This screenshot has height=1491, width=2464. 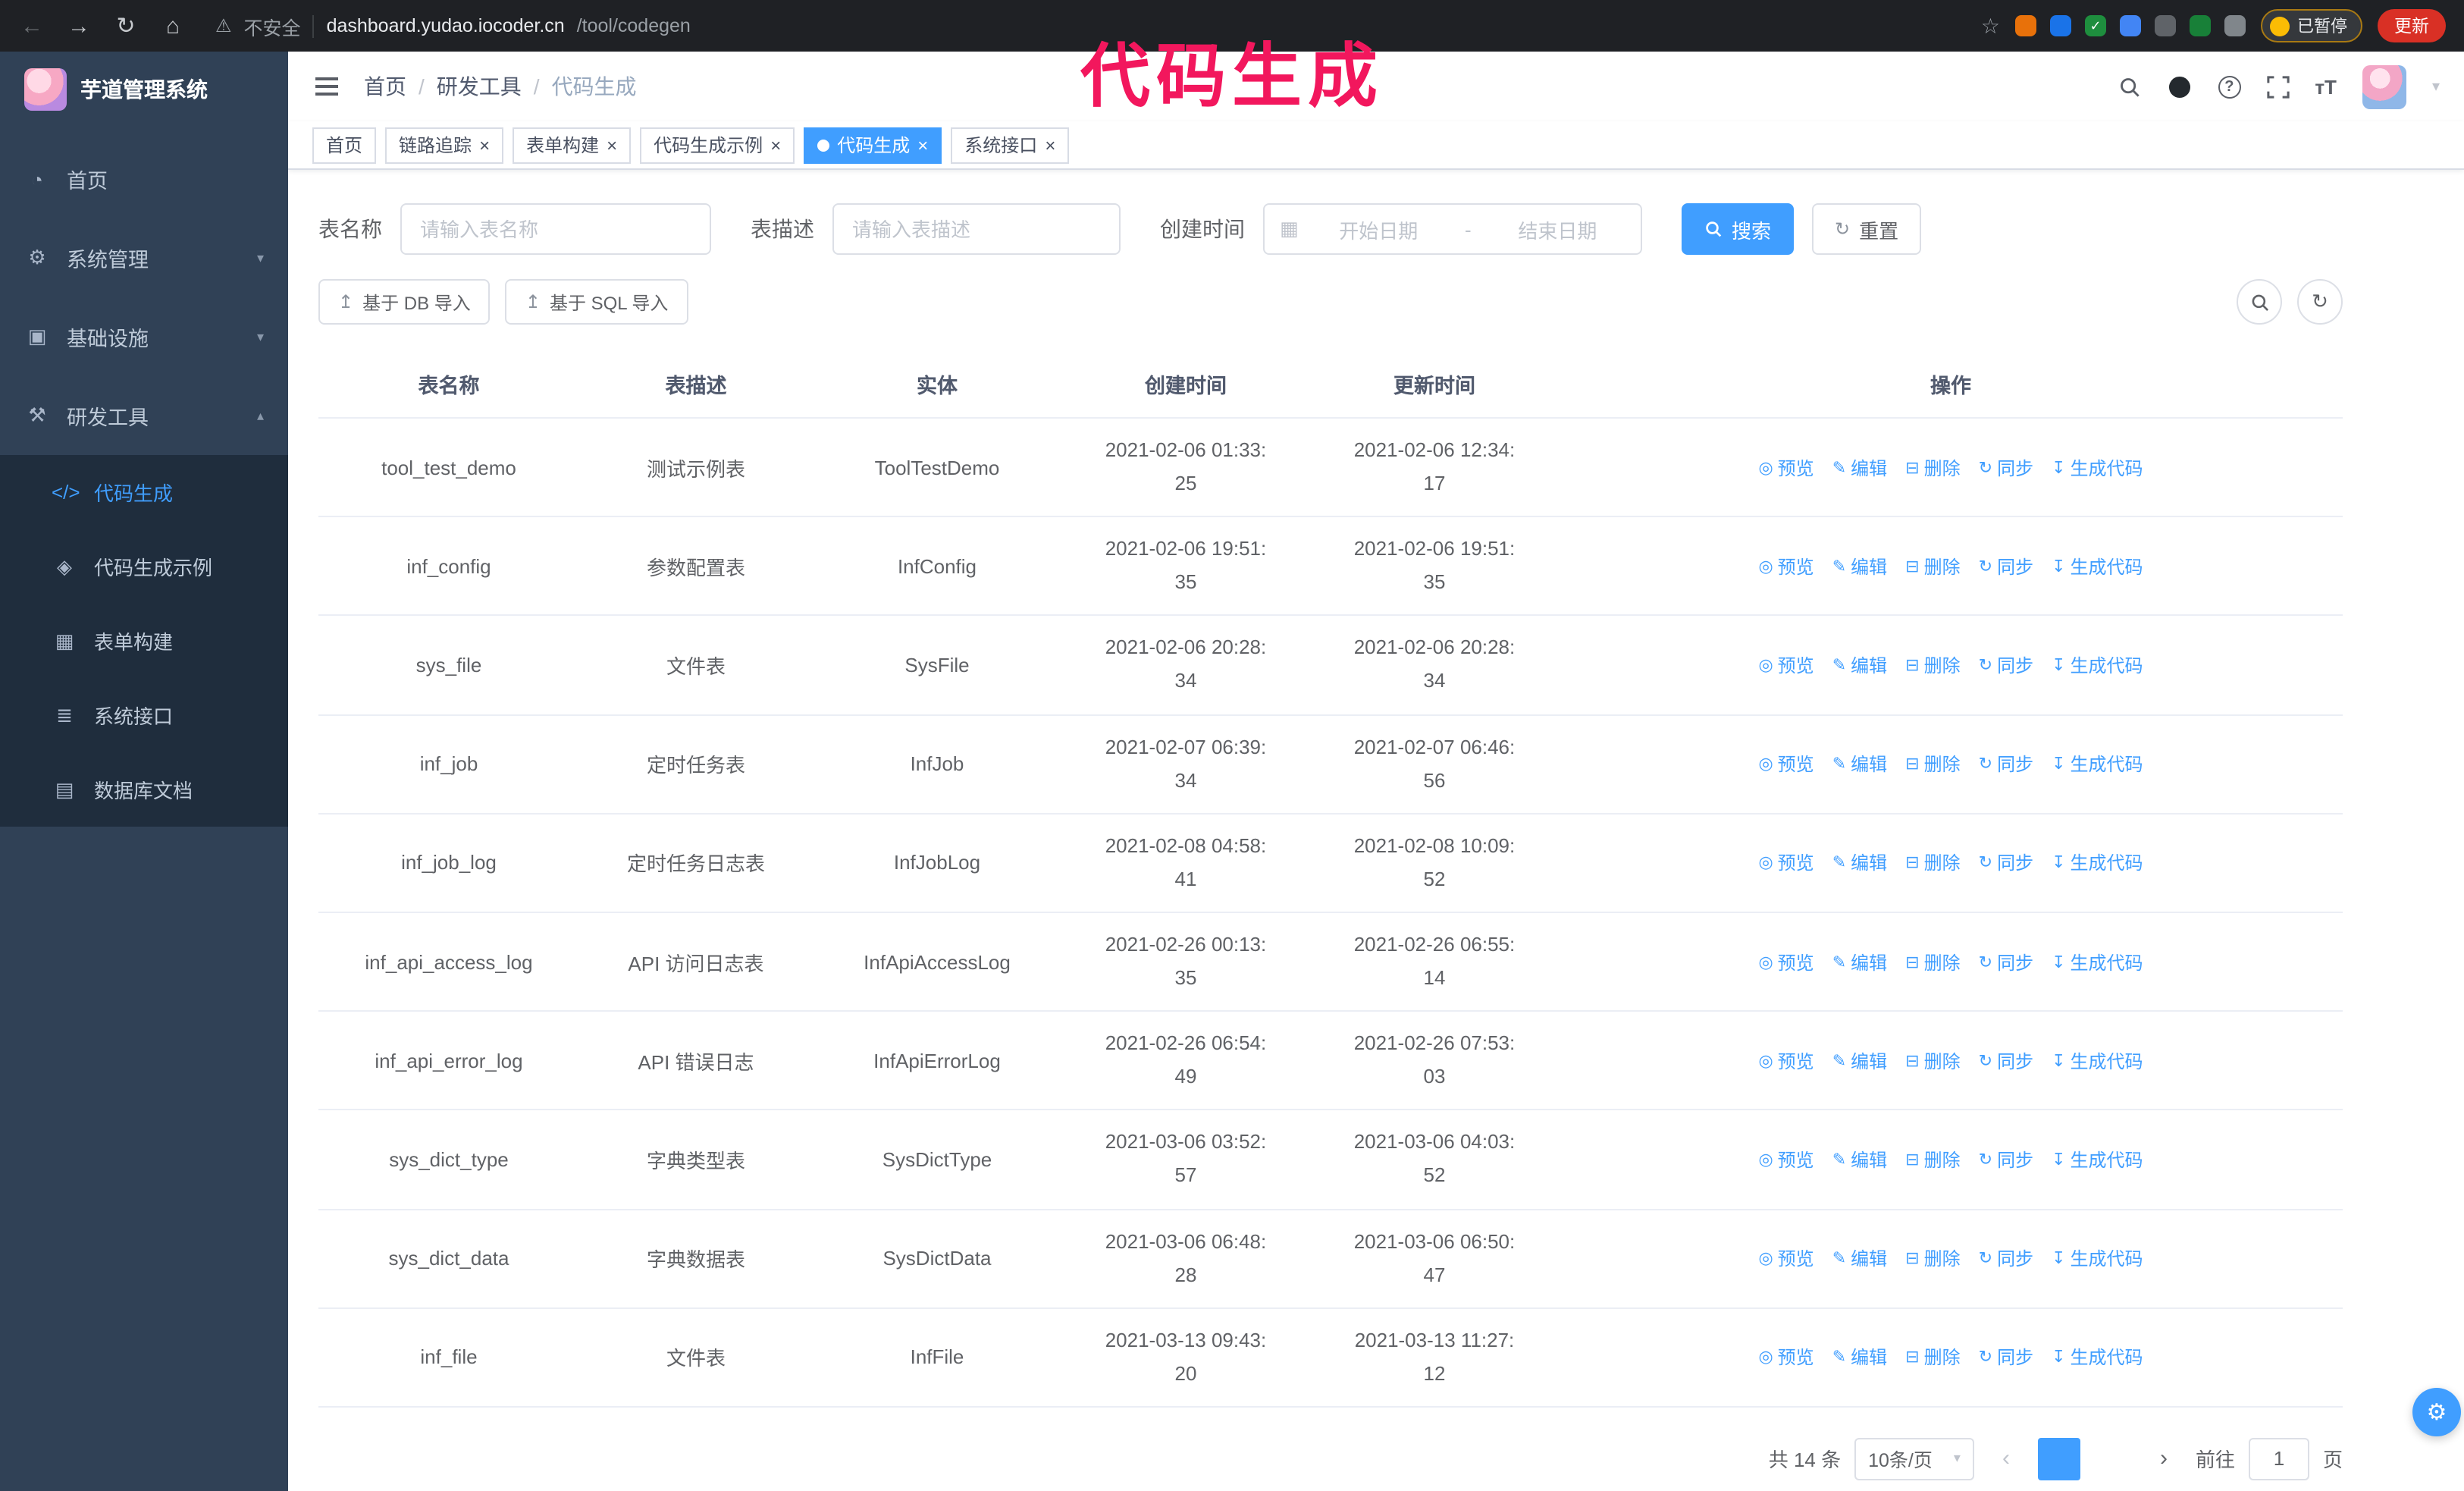 What do you see at coordinates (596, 302) in the screenshot?
I see `import-sql-button: ↥ 基于 SQL 导入` at bounding box center [596, 302].